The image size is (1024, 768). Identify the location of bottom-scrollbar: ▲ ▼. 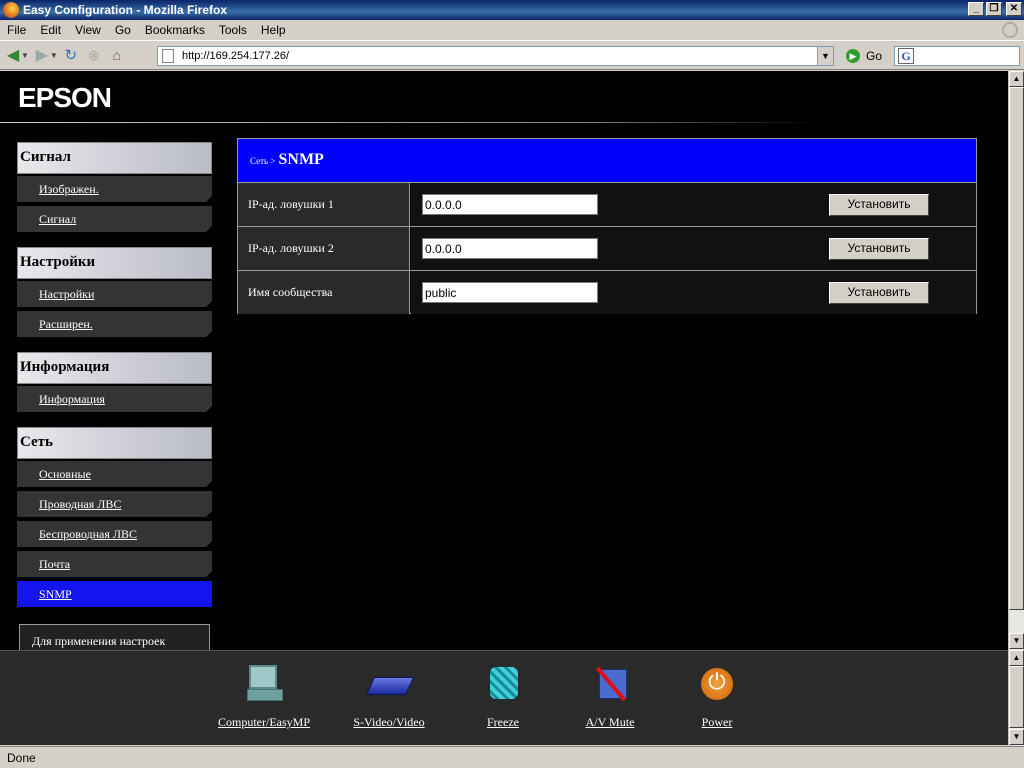
(1016, 698).